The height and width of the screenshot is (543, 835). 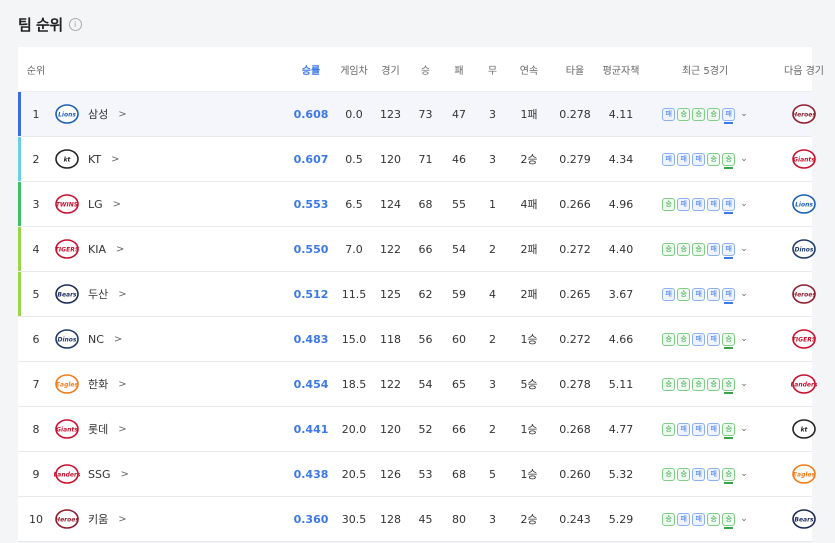 What do you see at coordinates (705, 430) in the screenshot?
I see `last5-cell: 승 패 패 패 승 ⌄` at bounding box center [705, 430].